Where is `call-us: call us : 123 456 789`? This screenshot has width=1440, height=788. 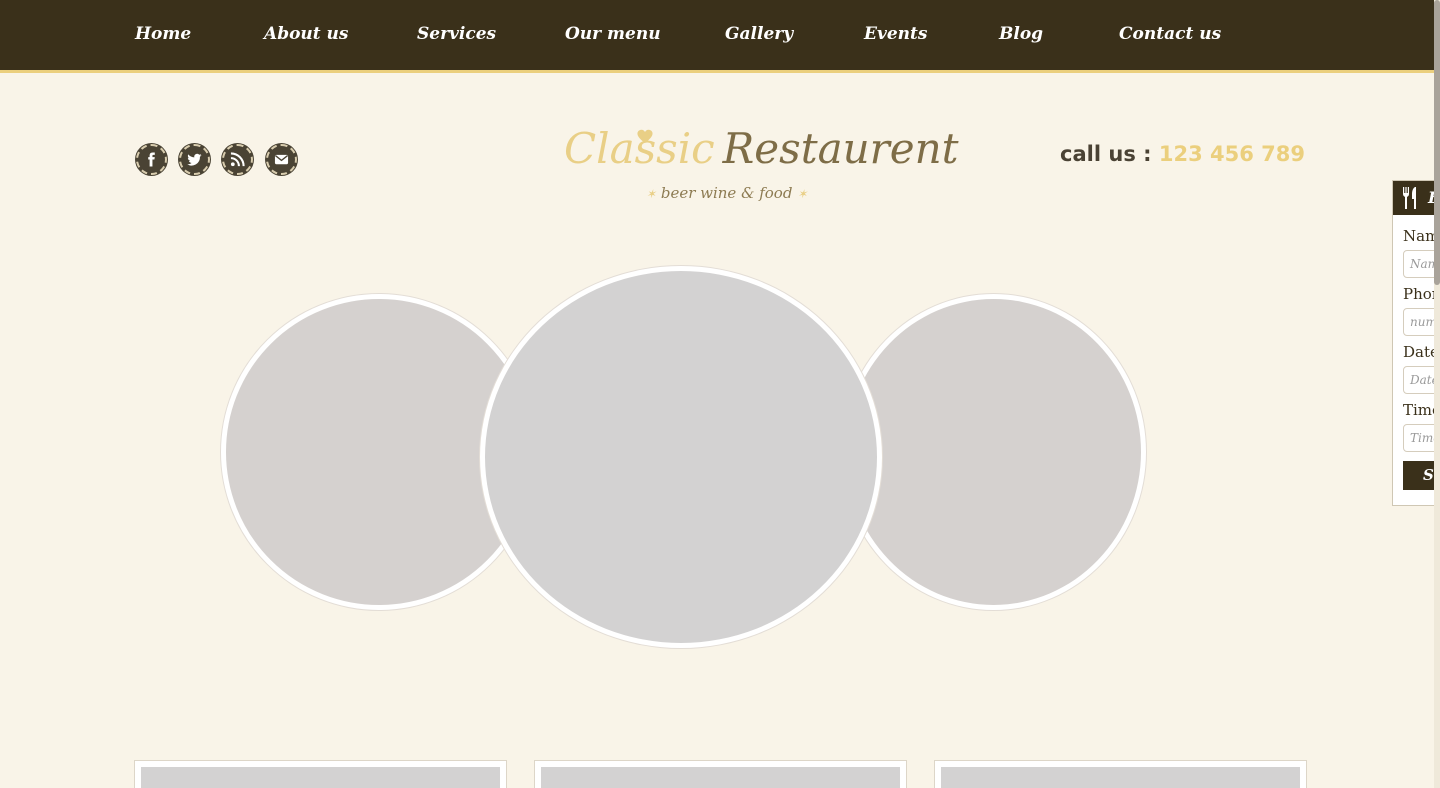 call-us: call us : 123 456 789 is located at coordinates (1182, 154).